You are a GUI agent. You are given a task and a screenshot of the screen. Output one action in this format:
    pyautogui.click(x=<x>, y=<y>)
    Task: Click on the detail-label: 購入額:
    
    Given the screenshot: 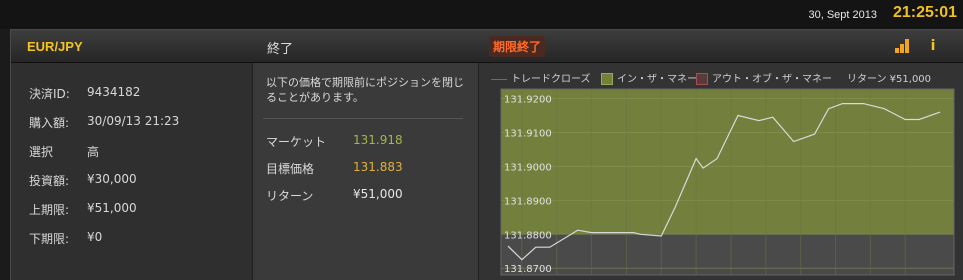 What is the action you would take?
    pyautogui.click(x=49, y=123)
    